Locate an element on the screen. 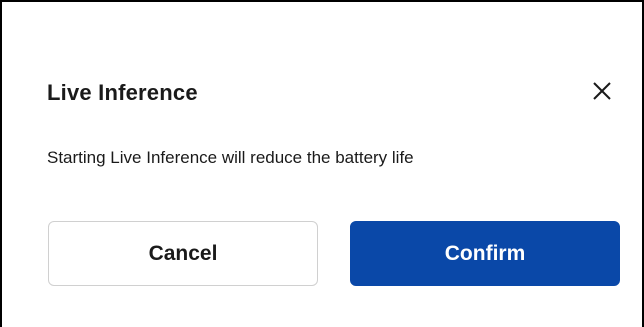  close-icon is located at coordinates (602, 92).